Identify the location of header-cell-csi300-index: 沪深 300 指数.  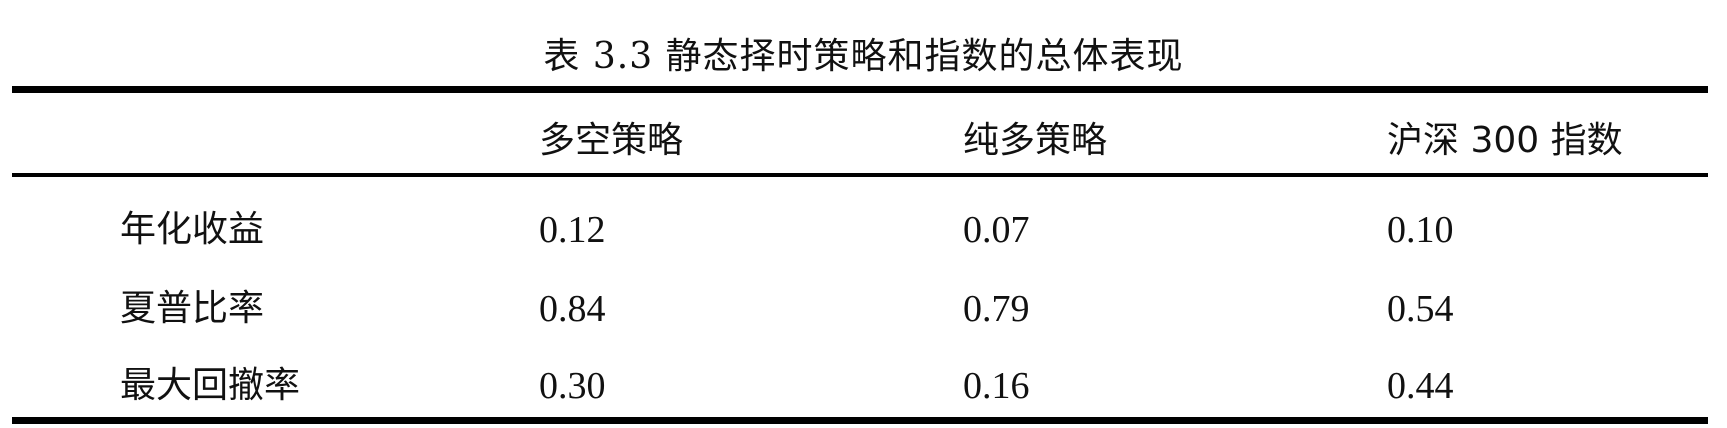
(1505, 140).